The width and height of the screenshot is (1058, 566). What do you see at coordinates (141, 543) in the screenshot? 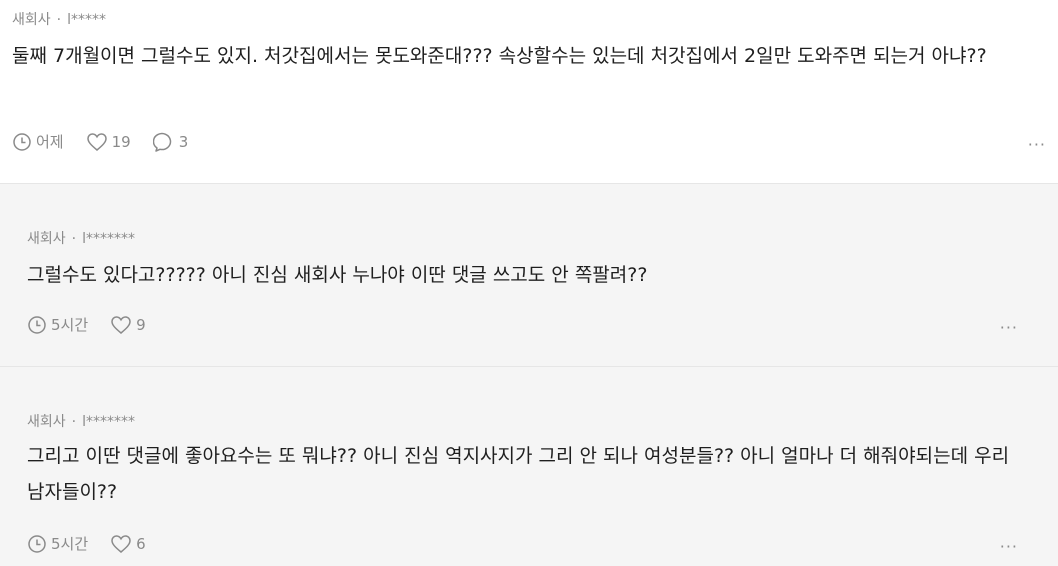
I see `like-count: 6` at bounding box center [141, 543].